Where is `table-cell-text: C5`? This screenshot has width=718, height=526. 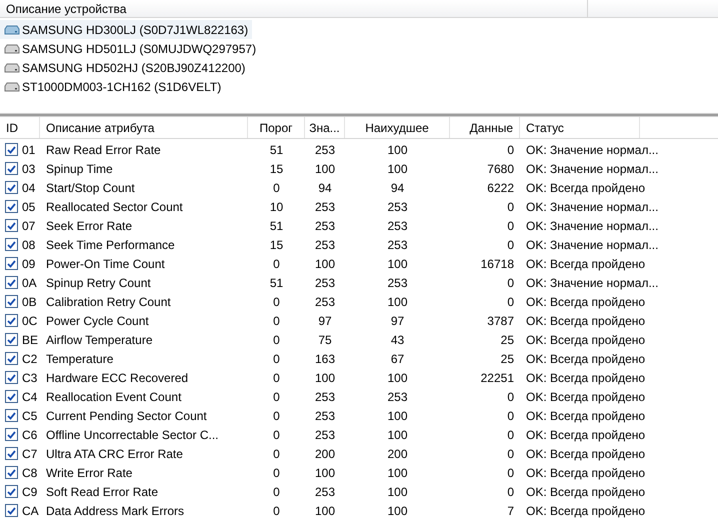 table-cell-text: C5 is located at coordinates (30, 416).